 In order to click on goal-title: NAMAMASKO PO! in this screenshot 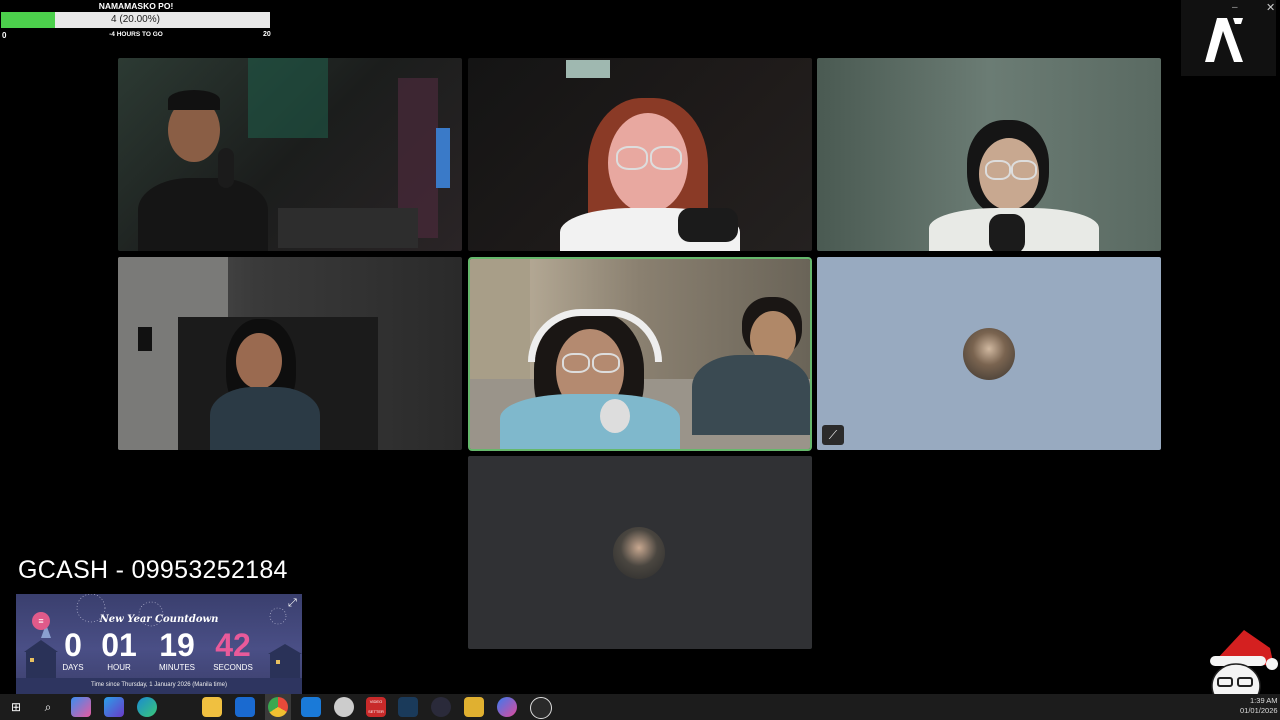, I will do `click(136, 6)`.